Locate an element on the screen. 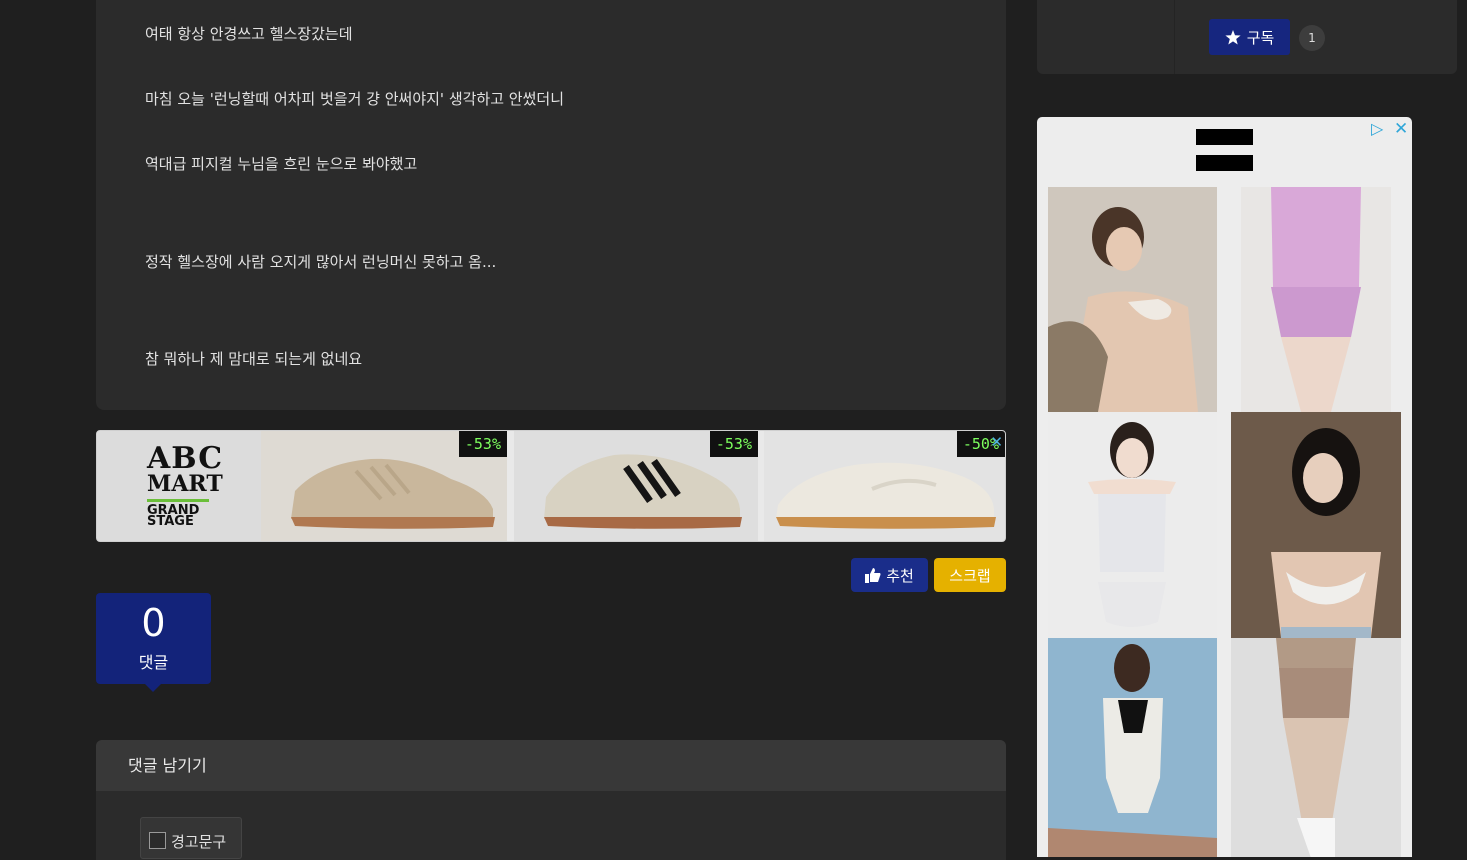 The width and height of the screenshot is (1467, 860). scrap-label: 스크랩 is located at coordinates (970, 575).